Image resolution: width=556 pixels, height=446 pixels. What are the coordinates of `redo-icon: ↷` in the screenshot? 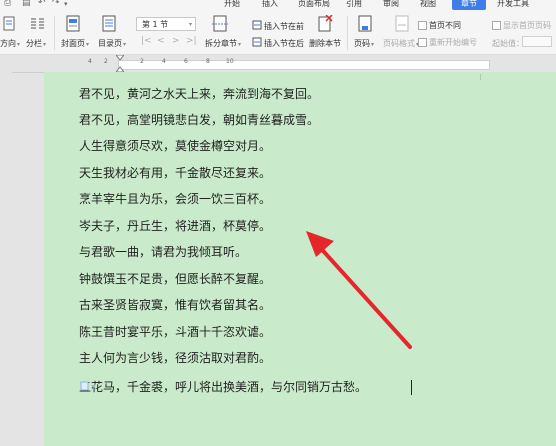 It's located at (56, 4).